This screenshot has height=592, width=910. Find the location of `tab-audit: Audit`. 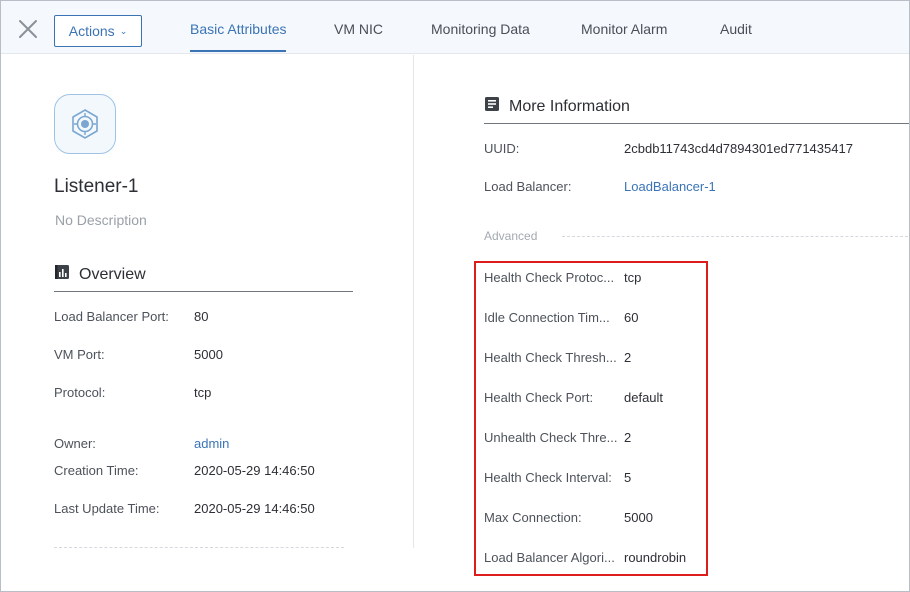

tab-audit: Audit is located at coordinates (736, 29).